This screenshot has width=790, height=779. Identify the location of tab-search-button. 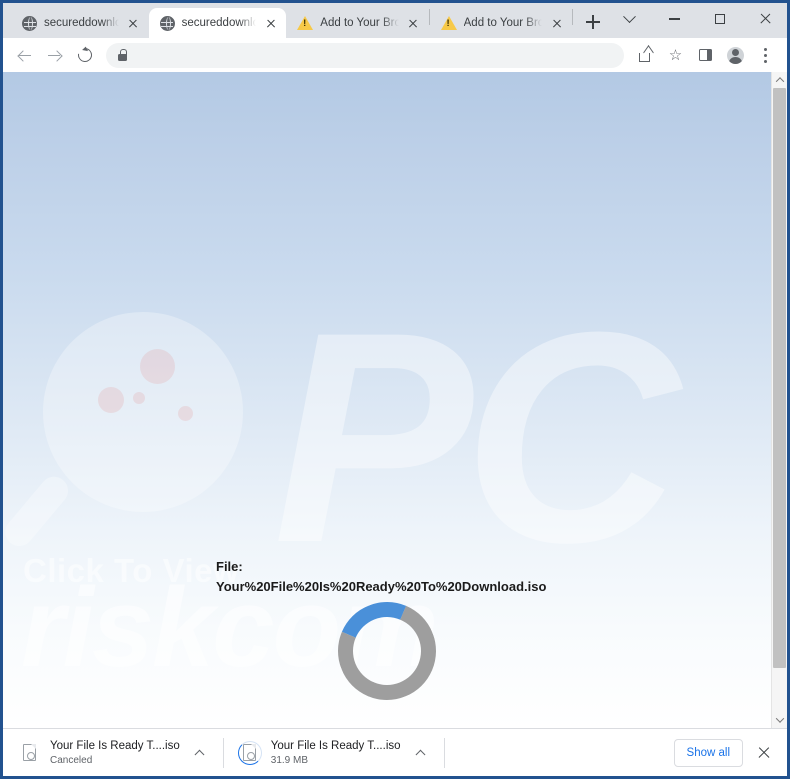
(629, 19).